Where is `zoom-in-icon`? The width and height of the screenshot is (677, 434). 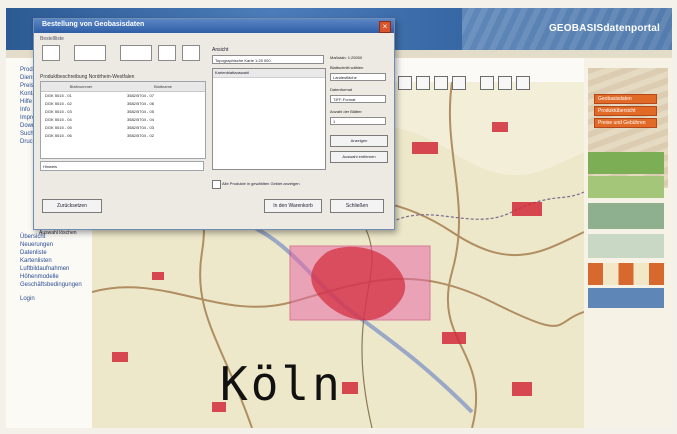 zoom-in-icon is located at coordinates (405, 83).